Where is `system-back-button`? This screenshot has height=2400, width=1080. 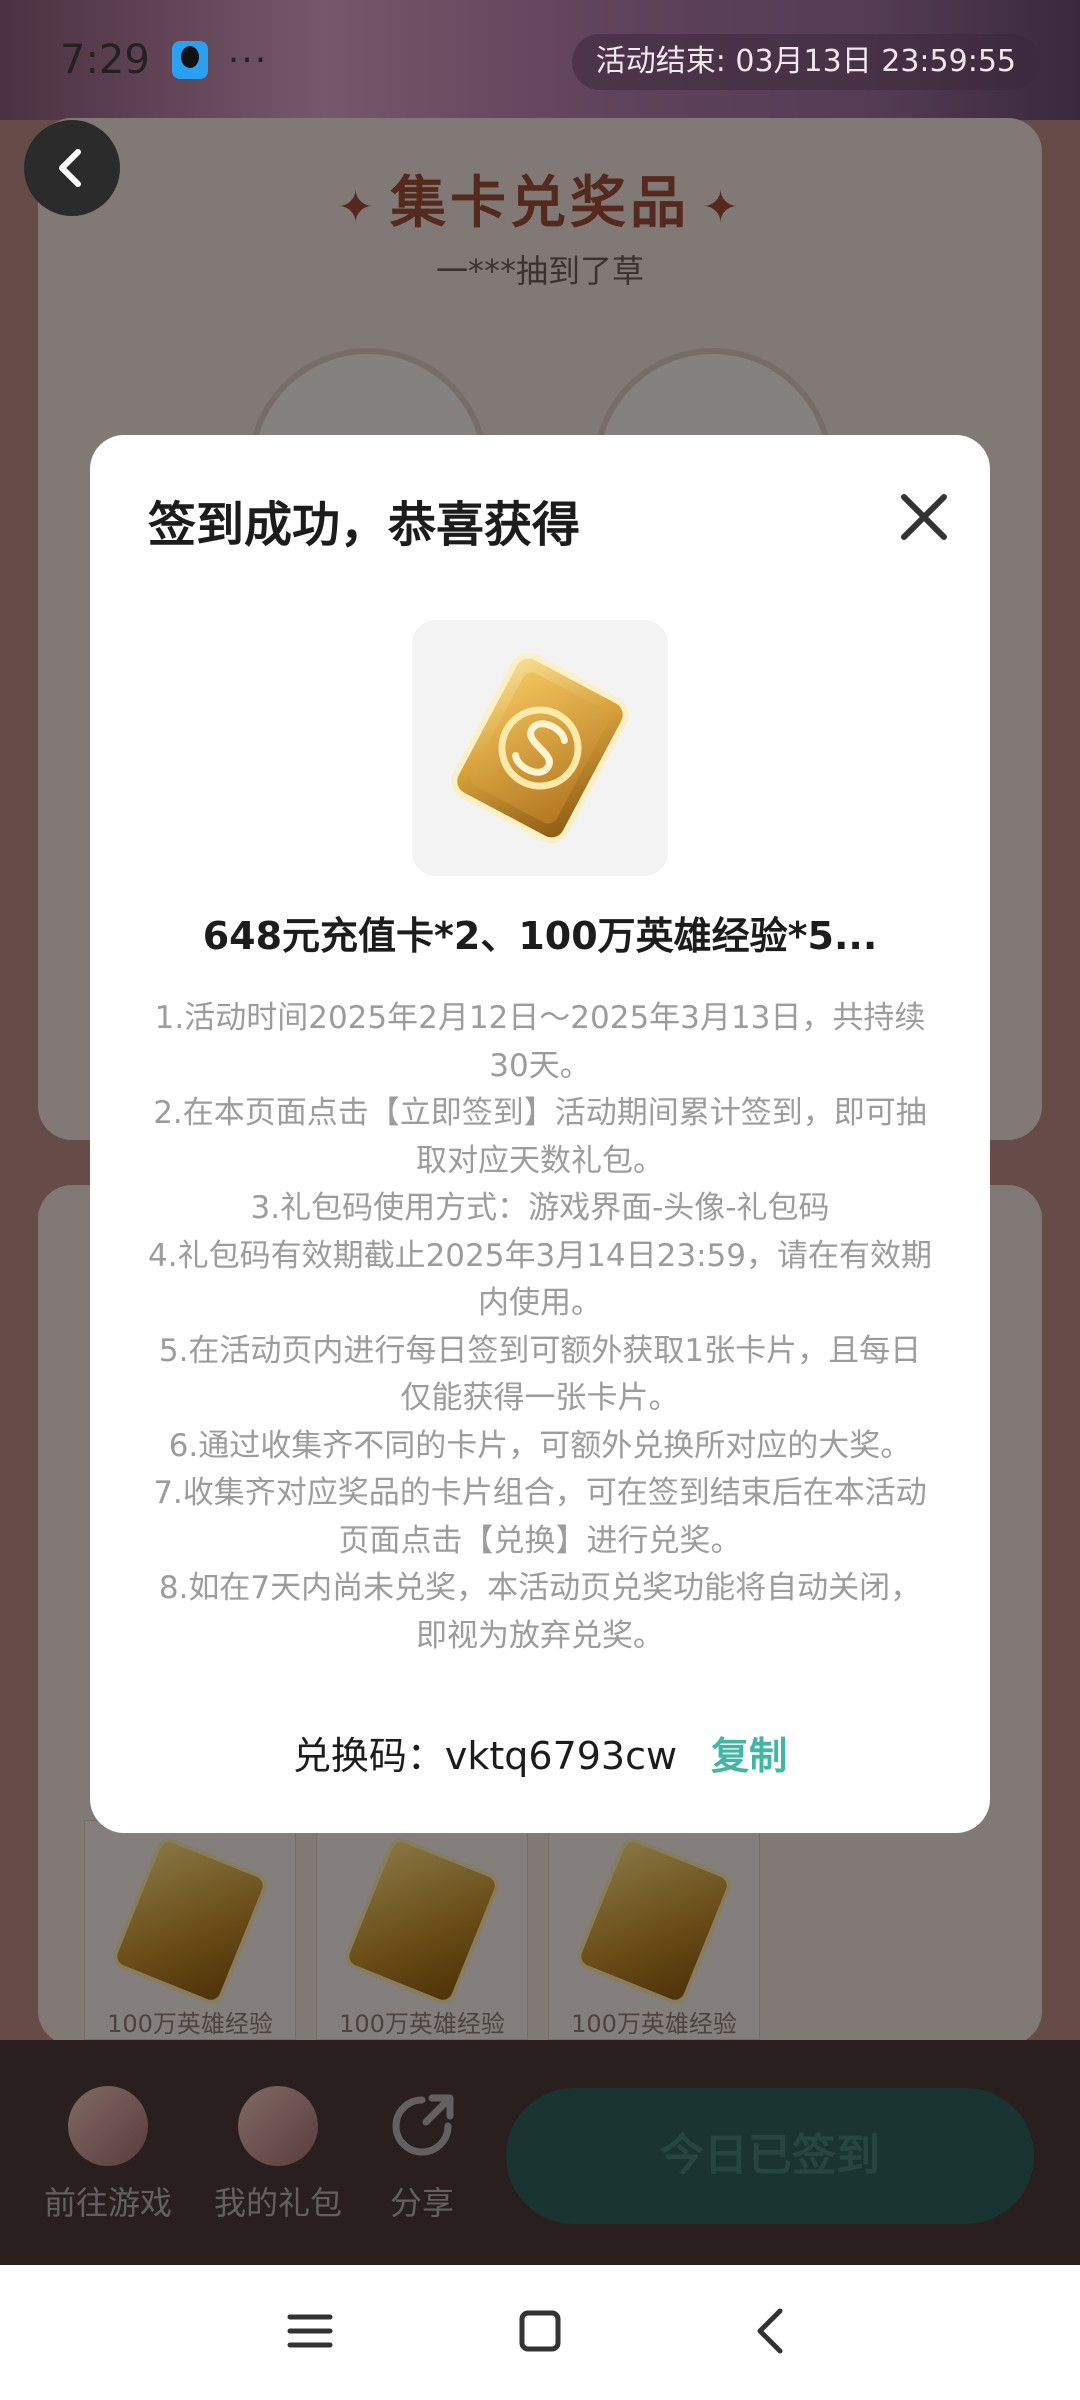 system-back-button is located at coordinates (772, 2333).